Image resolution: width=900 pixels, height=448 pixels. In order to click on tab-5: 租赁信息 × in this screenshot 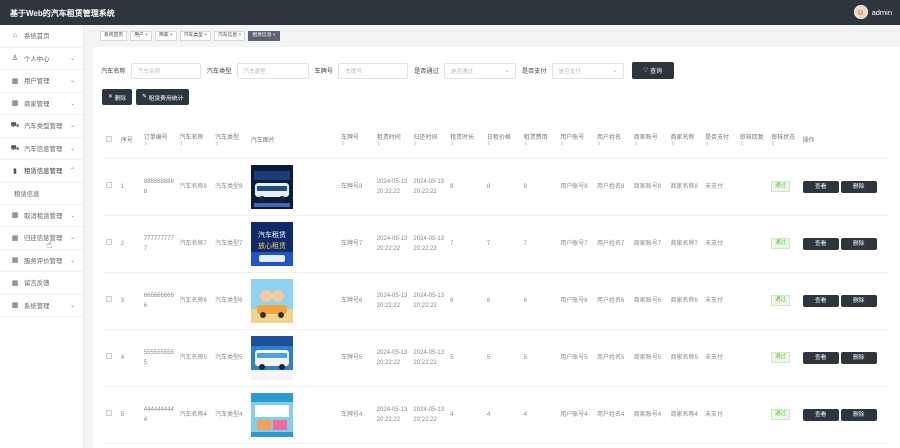, I will do `click(264, 36)`.